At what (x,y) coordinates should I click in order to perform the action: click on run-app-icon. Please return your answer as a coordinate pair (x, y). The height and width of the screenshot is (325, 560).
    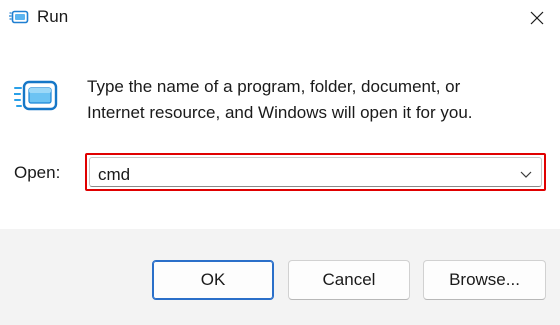
    Looking at the image, I should click on (19, 17).